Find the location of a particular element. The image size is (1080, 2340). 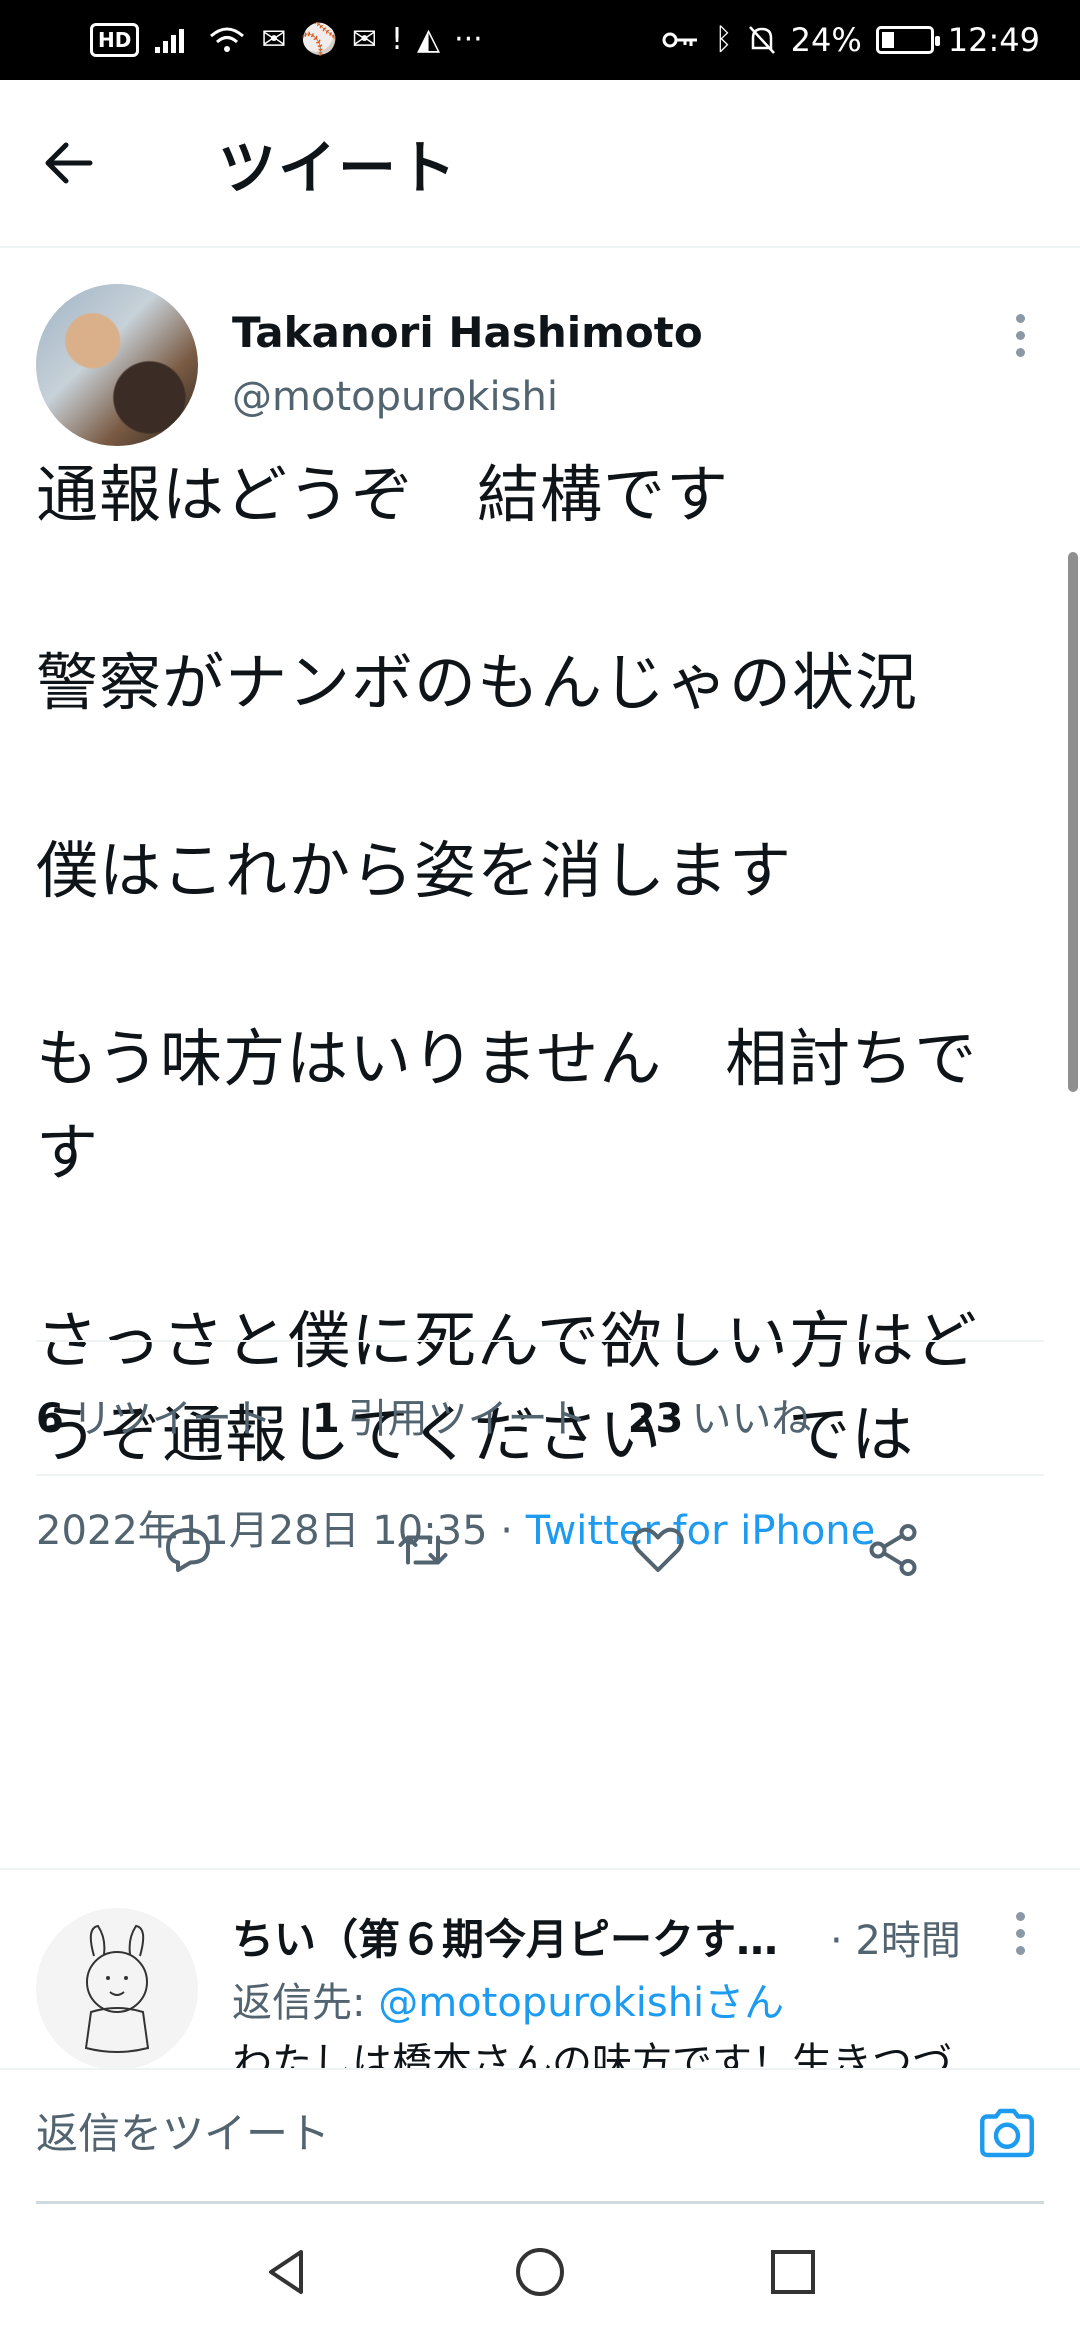

tweet-stats: 6 リツイート 1 引用ツイート 23 いいね is located at coordinates (423, 1415).